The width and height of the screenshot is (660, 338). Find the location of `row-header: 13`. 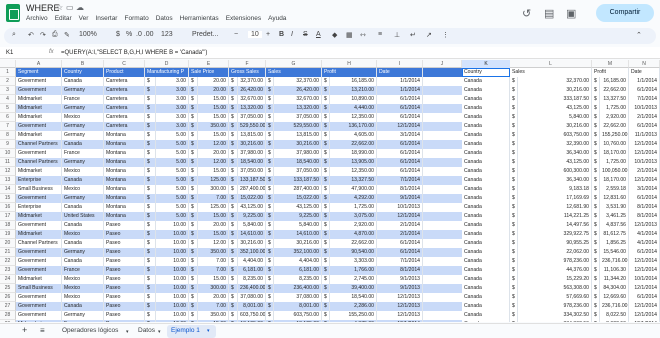

row-header: 13 is located at coordinates (8, 180).